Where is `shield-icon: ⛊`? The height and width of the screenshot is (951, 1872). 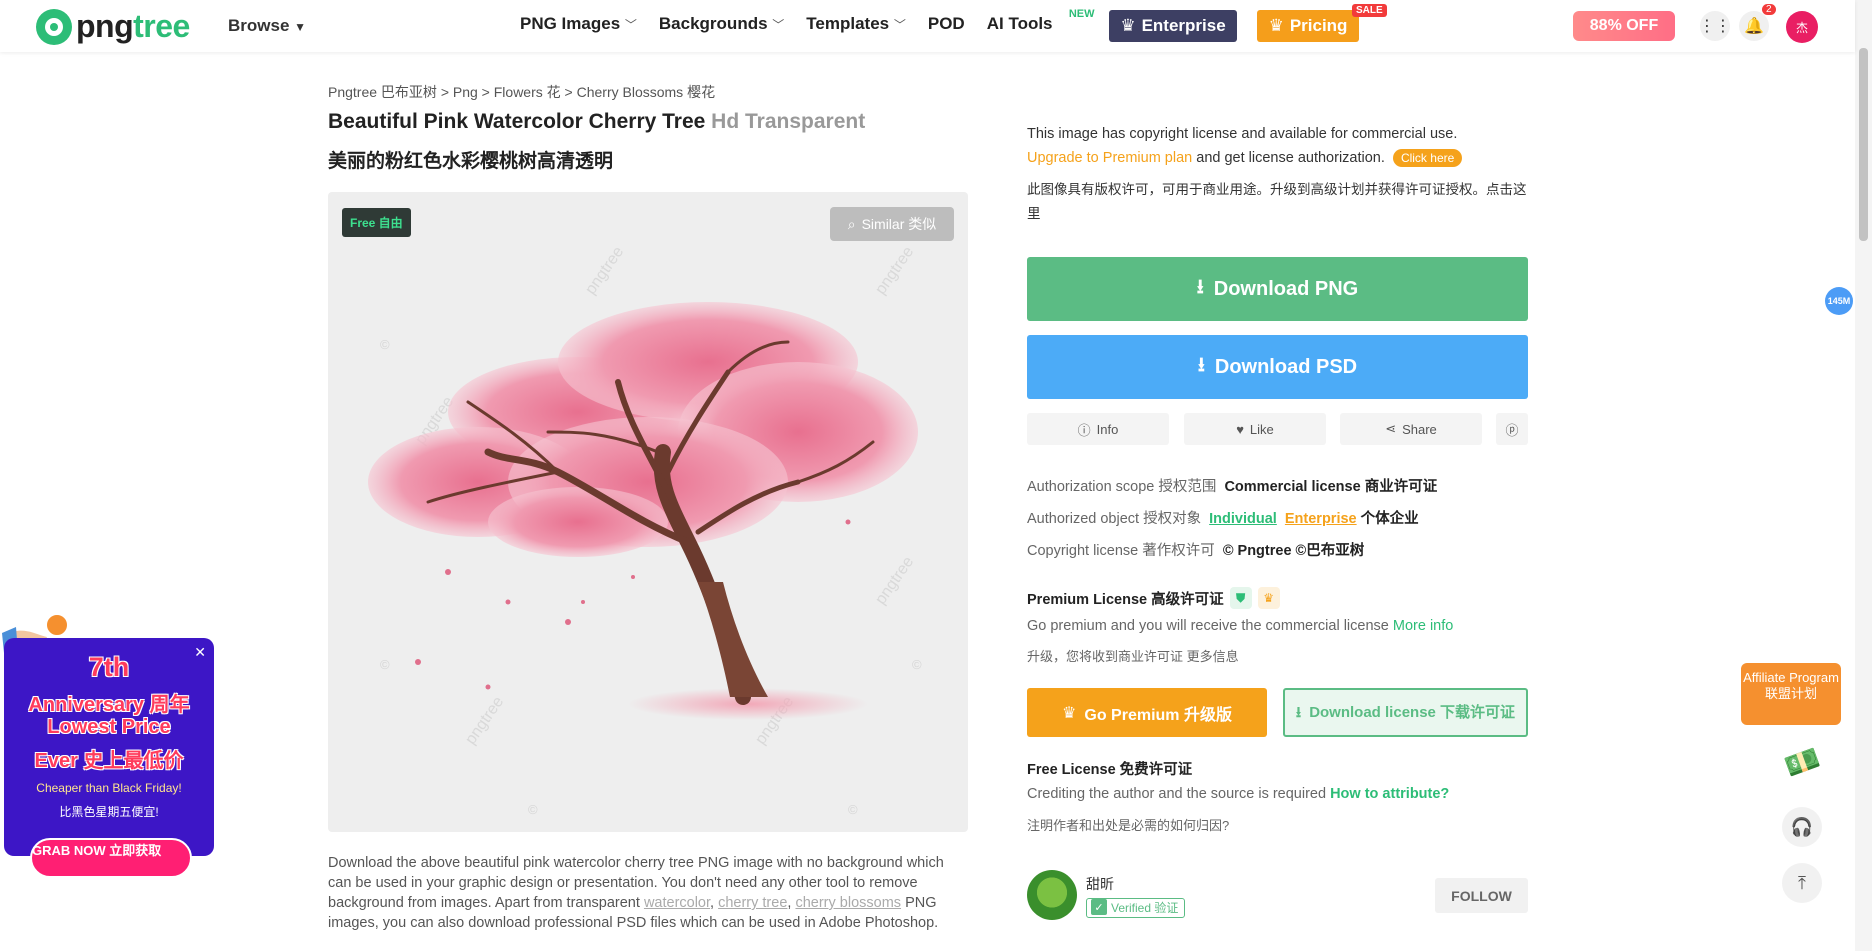
shield-icon: ⛊ is located at coordinates (1240, 598).